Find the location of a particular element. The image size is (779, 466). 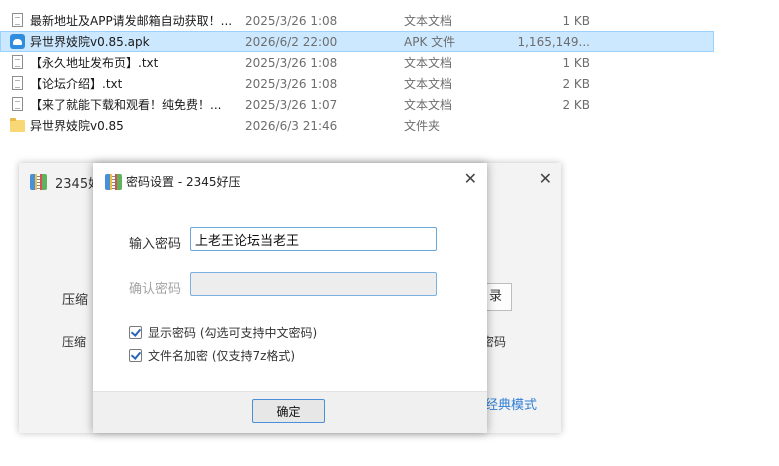

ok-button: 确定 is located at coordinates (288, 411).